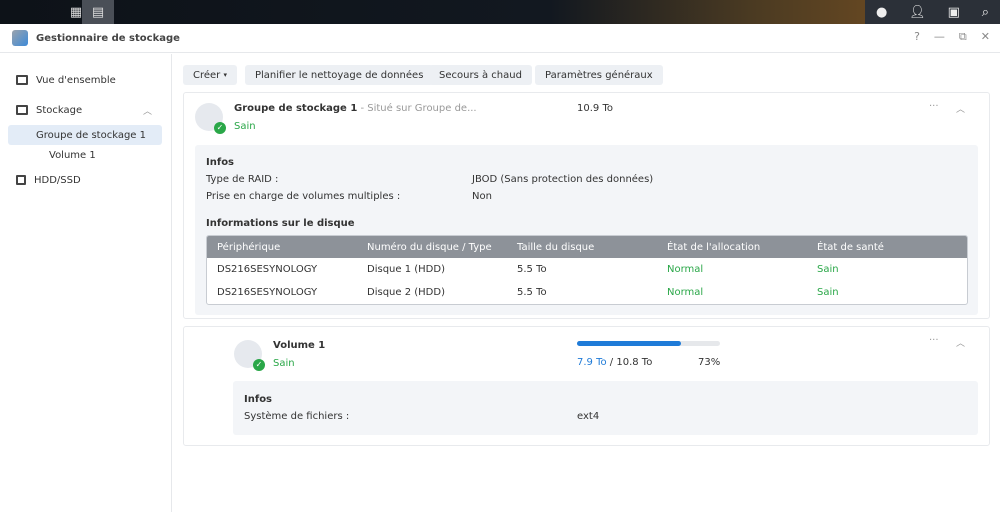 The height and width of the screenshot is (512, 1000). What do you see at coordinates (299, 345) in the screenshot?
I see `volume-name: Volume 1` at bounding box center [299, 345].